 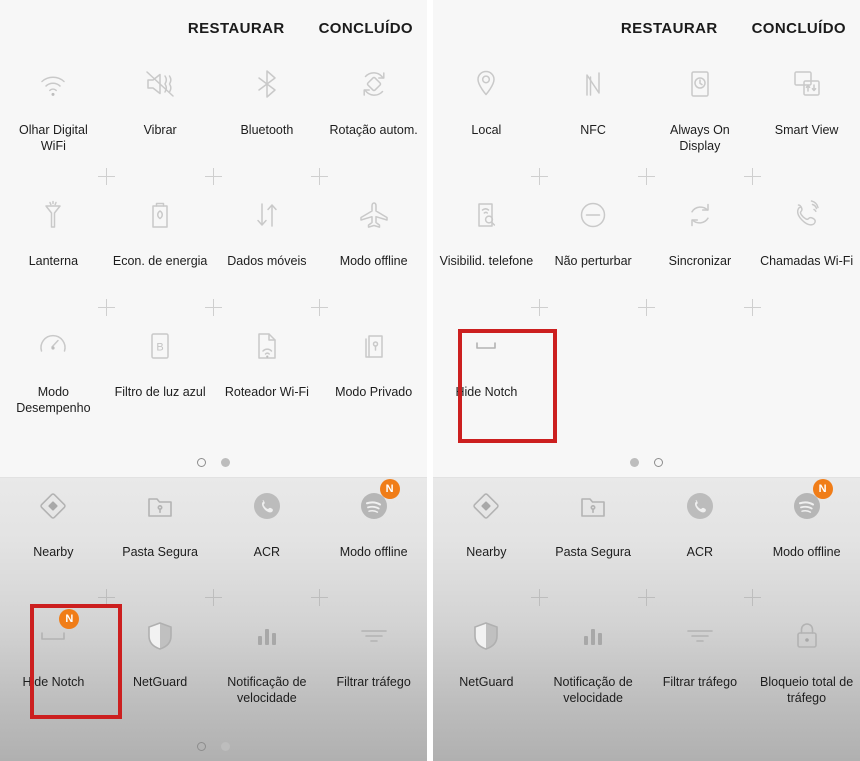 I want to click on tile-row: Hide Notch, so click(x=646, y=378).